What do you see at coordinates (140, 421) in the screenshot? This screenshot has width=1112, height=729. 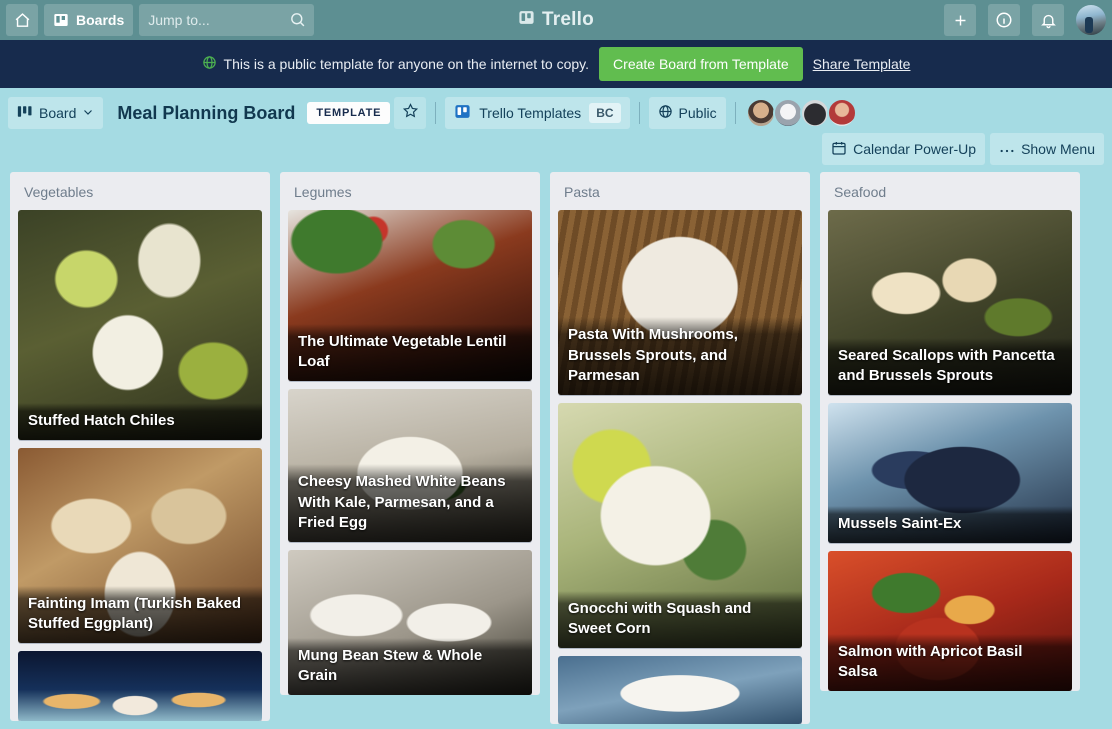 I see `card-title: Stuffed Hatch Chiles` at bounding box center [140, 421].